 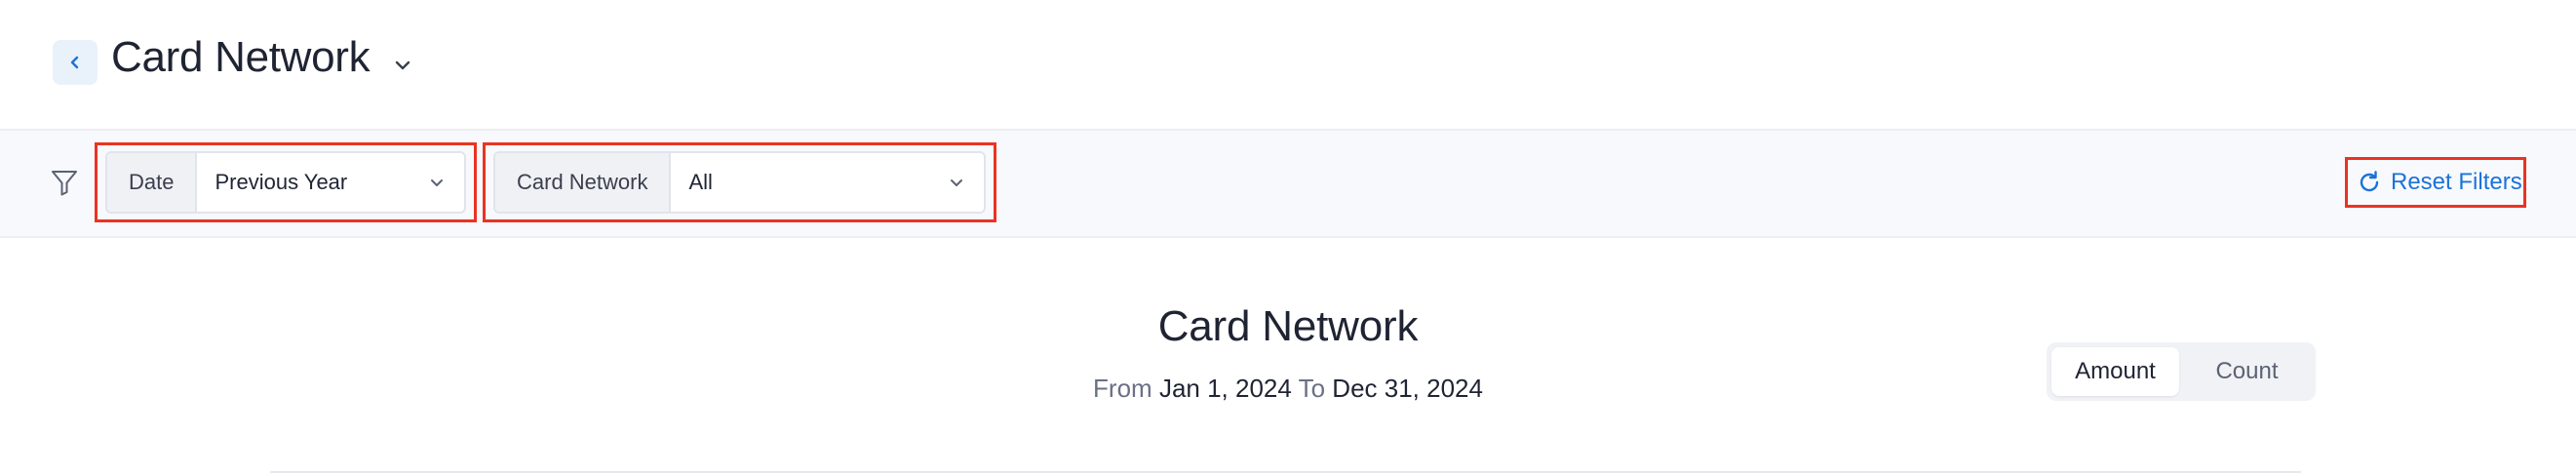 What do you see at coordinates (700, 182) in the screenshot?
I see `card-network-filter-value: All` at bounding box center [700, 182].